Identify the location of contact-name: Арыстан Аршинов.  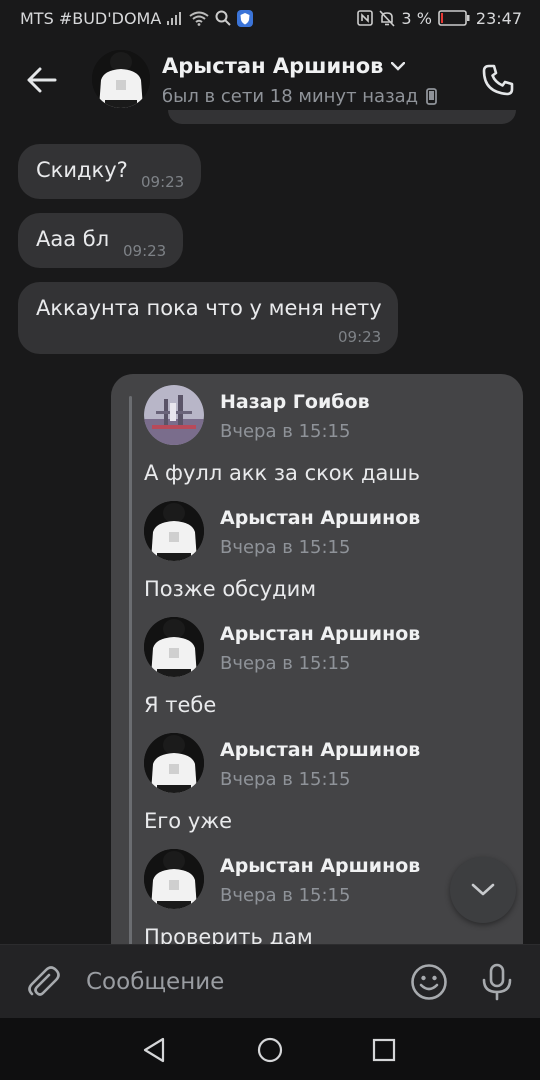
(273, 66).